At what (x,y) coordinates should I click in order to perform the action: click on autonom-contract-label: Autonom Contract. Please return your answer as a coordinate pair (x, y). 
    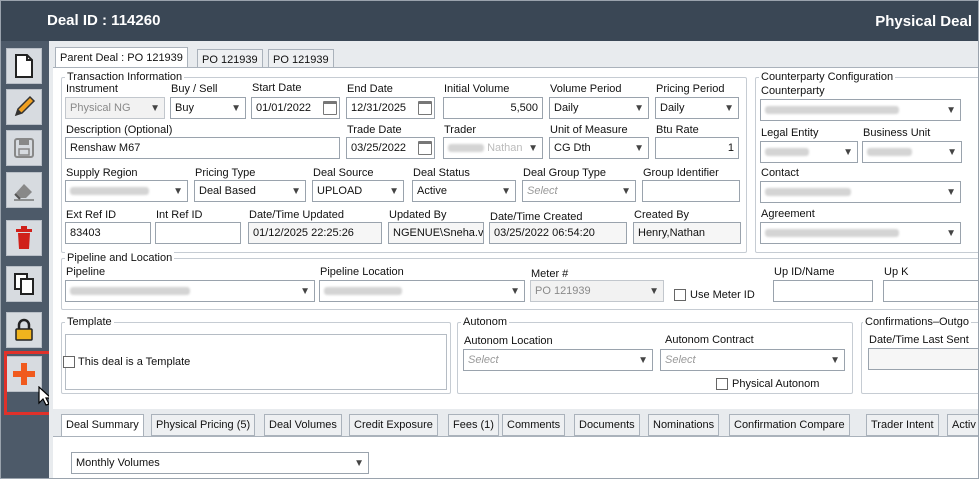
    Looking at the image, I should click on (709, 340).